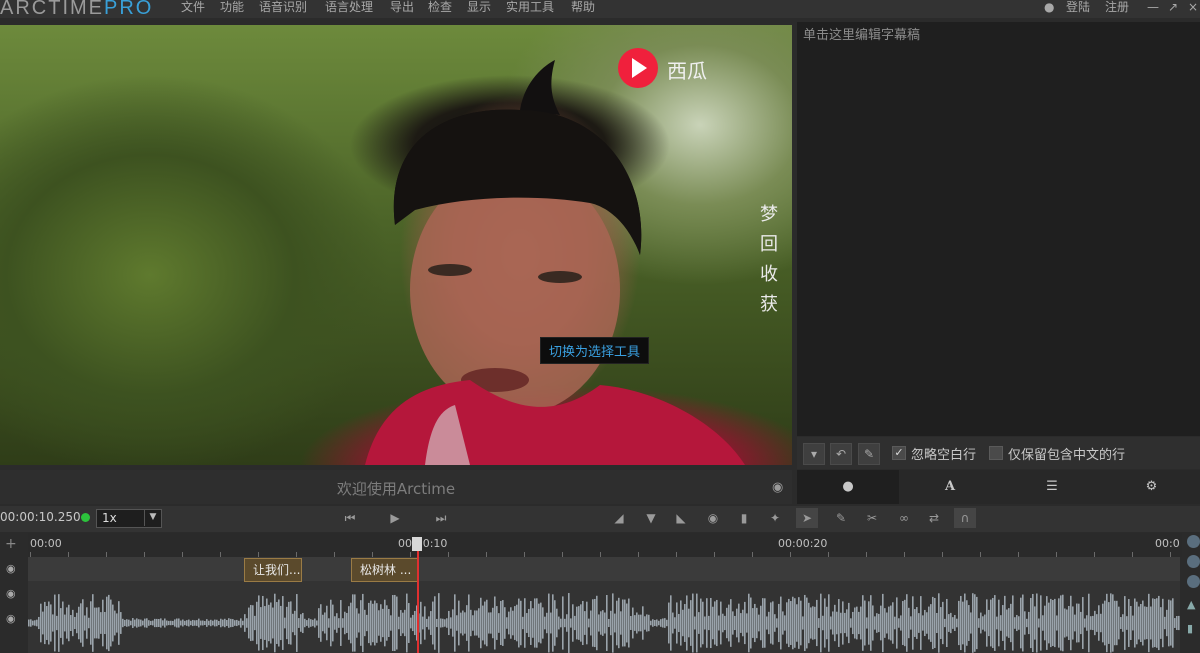 The width and height of the screenshot is (1200, 653). Describe the element at coordinates (530, 7) in the screenshot. I see `menu-tools: 实用工具` at that location.